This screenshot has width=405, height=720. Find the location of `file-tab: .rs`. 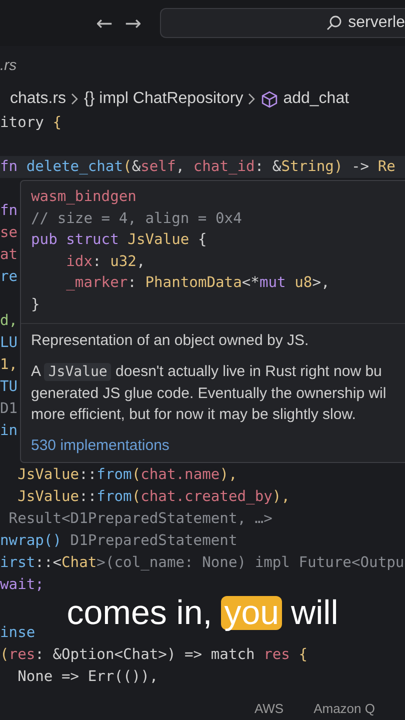

file-tab: .rs is located at coordinates (45, 66).